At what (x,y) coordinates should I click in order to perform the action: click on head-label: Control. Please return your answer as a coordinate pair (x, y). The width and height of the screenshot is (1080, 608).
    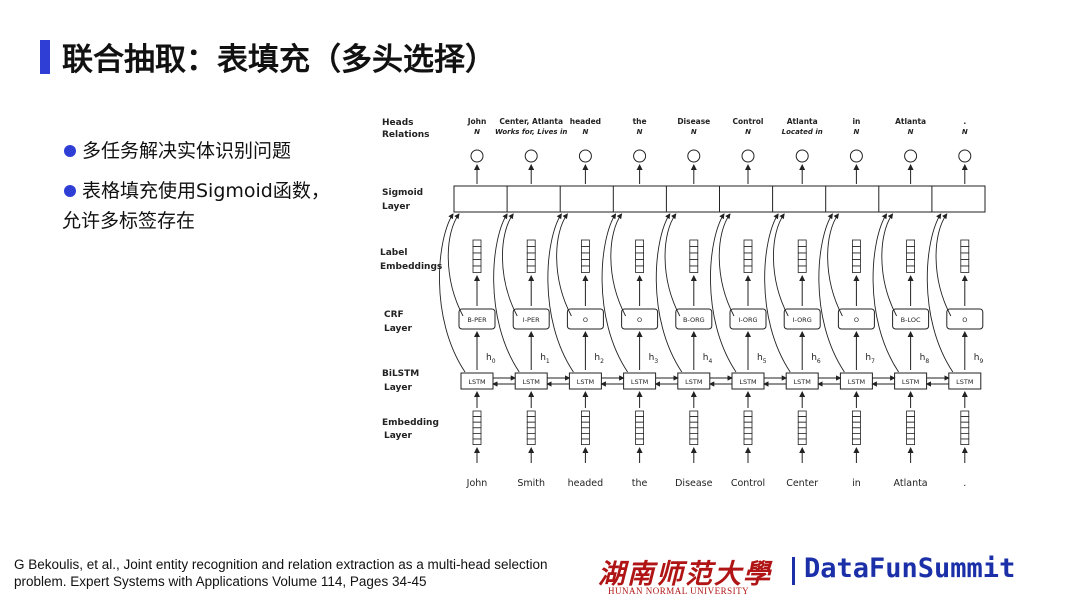
    Looking at the image, I should click on (747, 121).